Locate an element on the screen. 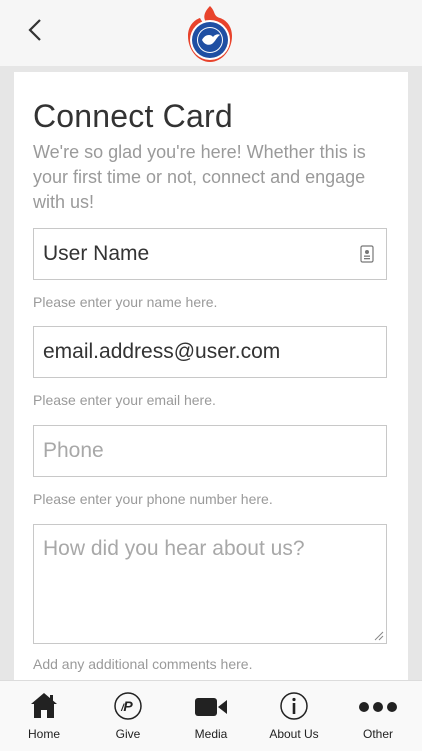 The width and height of the screenshot is (422, 751). nav-item-home: Home is located at coordinates (44, 716).